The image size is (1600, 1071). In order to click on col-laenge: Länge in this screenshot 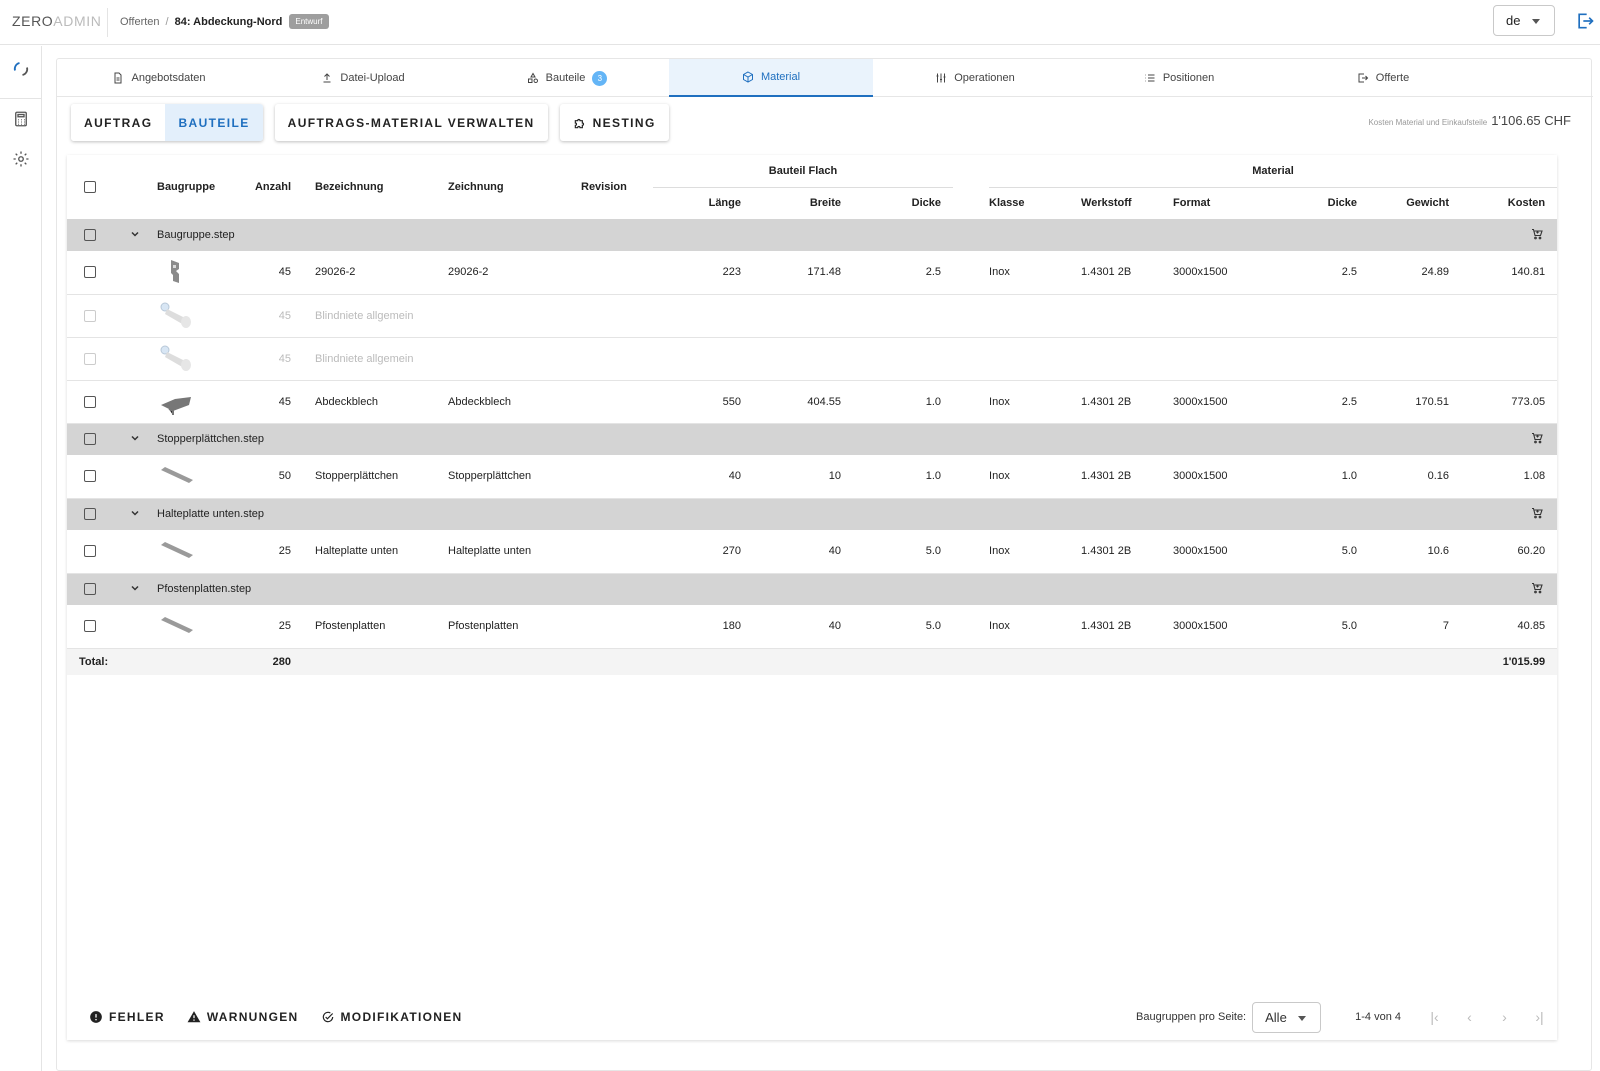, I will do `click(703, 203)`.